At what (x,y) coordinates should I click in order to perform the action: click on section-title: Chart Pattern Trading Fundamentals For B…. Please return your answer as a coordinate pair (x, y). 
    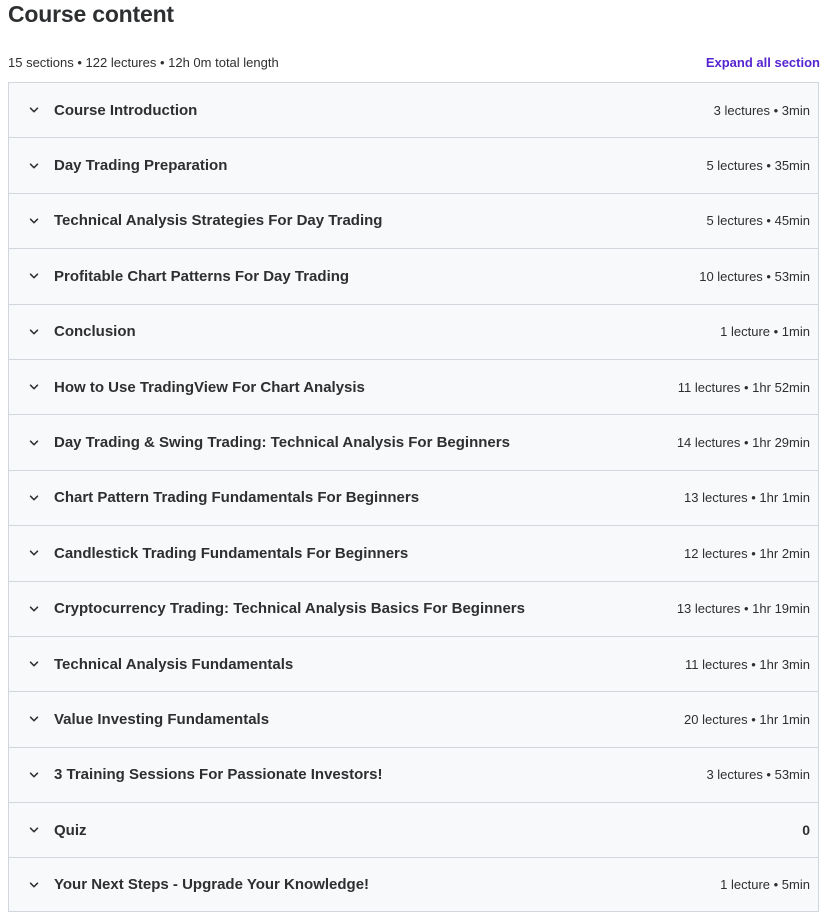
    Looking at the image, I should click on (237, 498).